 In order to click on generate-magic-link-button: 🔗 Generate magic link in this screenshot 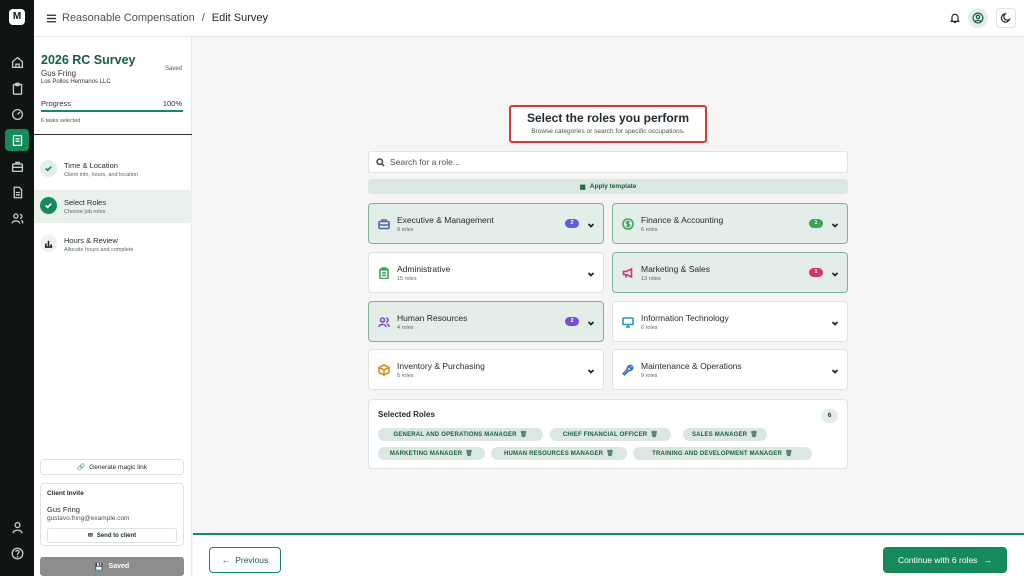, I will do `click(112, 467)`.